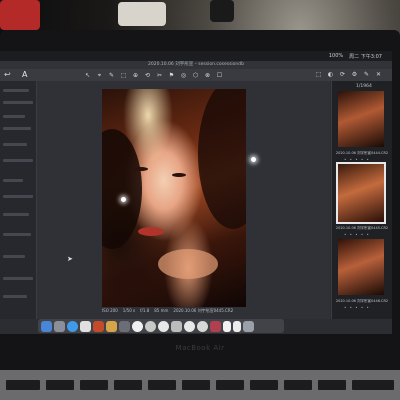  What do you see at coordinates (129, 310) in the screenshot?
I see `shutter-value: 1/50 s` at bounding box center [129, 310].